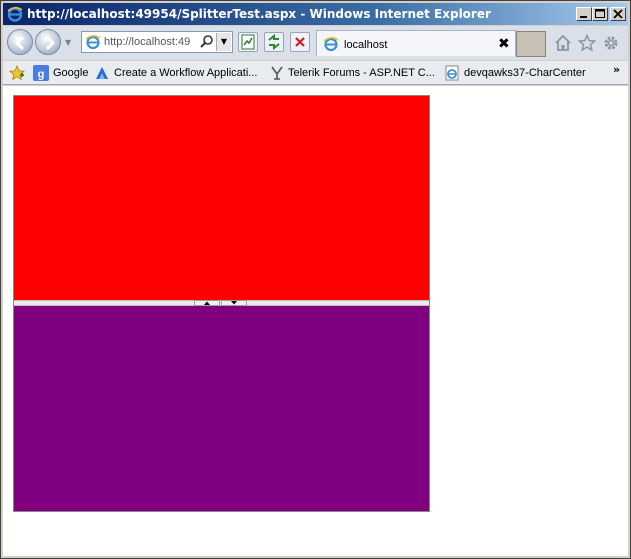 This screenshot has width=631, height=559. Describe the element at coordinates (525, 73) in the screenshot. I see `favorite-label: devqawks37-CharCenter` at that location.